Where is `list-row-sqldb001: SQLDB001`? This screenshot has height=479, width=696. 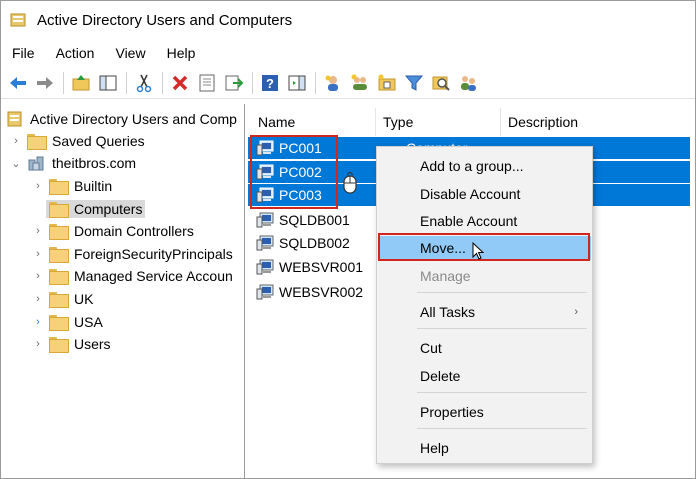 list-row-sqldb001: SQLDB001 is located at coordinates (299, 220).